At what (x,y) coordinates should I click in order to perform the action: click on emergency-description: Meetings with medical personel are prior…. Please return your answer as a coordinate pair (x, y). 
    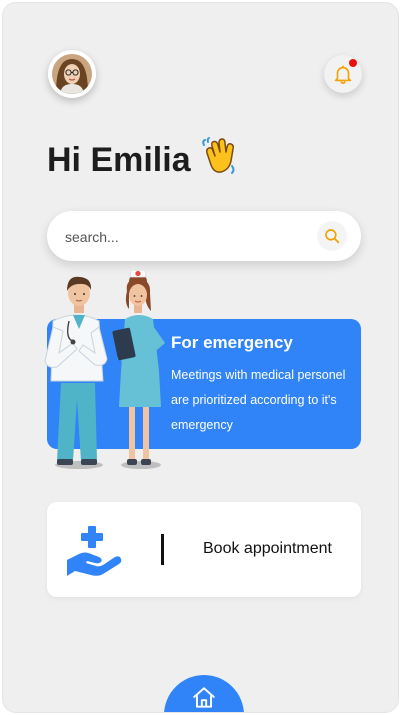
    Looking at the image, I should click on (258, 400).